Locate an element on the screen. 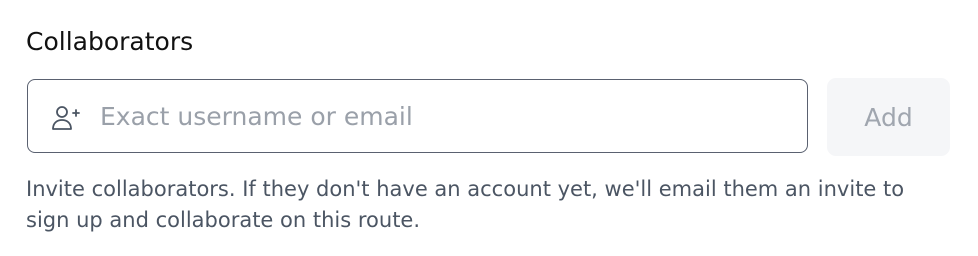  section-title: Collaborators is located at coordinates (110, 41).